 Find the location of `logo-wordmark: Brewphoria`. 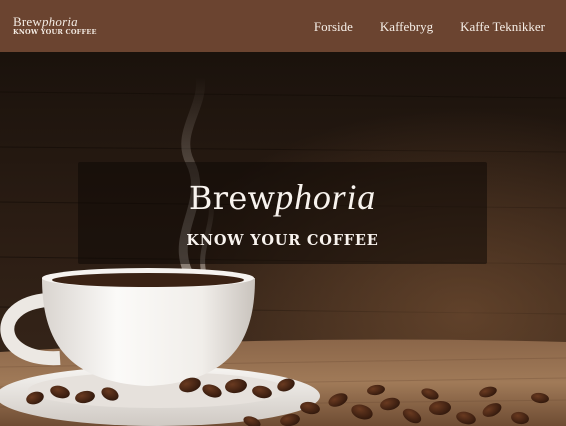

logo-wordmark: Brewphoria is located at coordinates (55, 21).